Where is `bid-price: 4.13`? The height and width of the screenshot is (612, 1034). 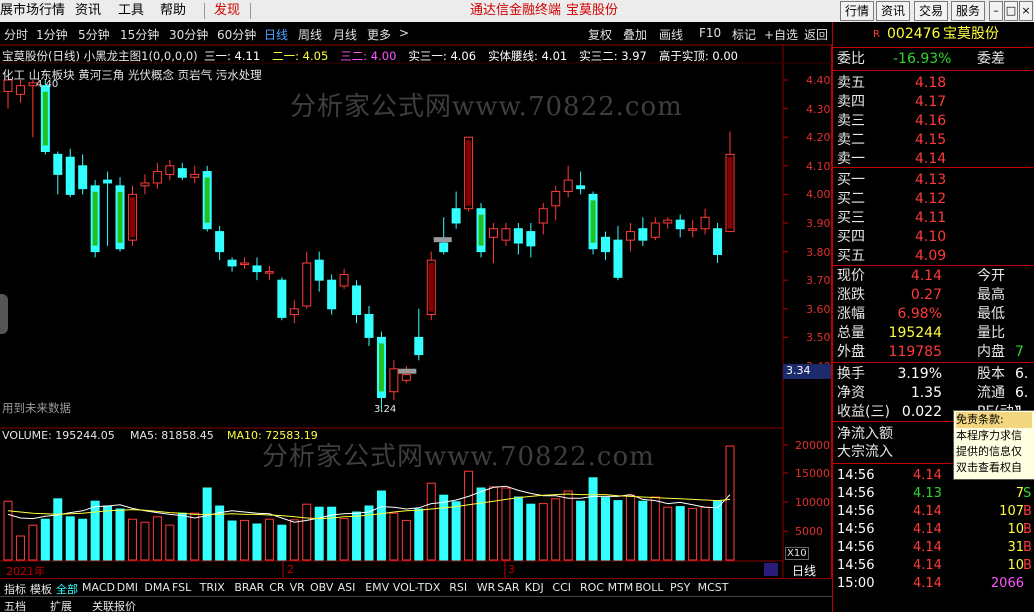 bid-price: 4.13 is located at coordinates (930, 180).